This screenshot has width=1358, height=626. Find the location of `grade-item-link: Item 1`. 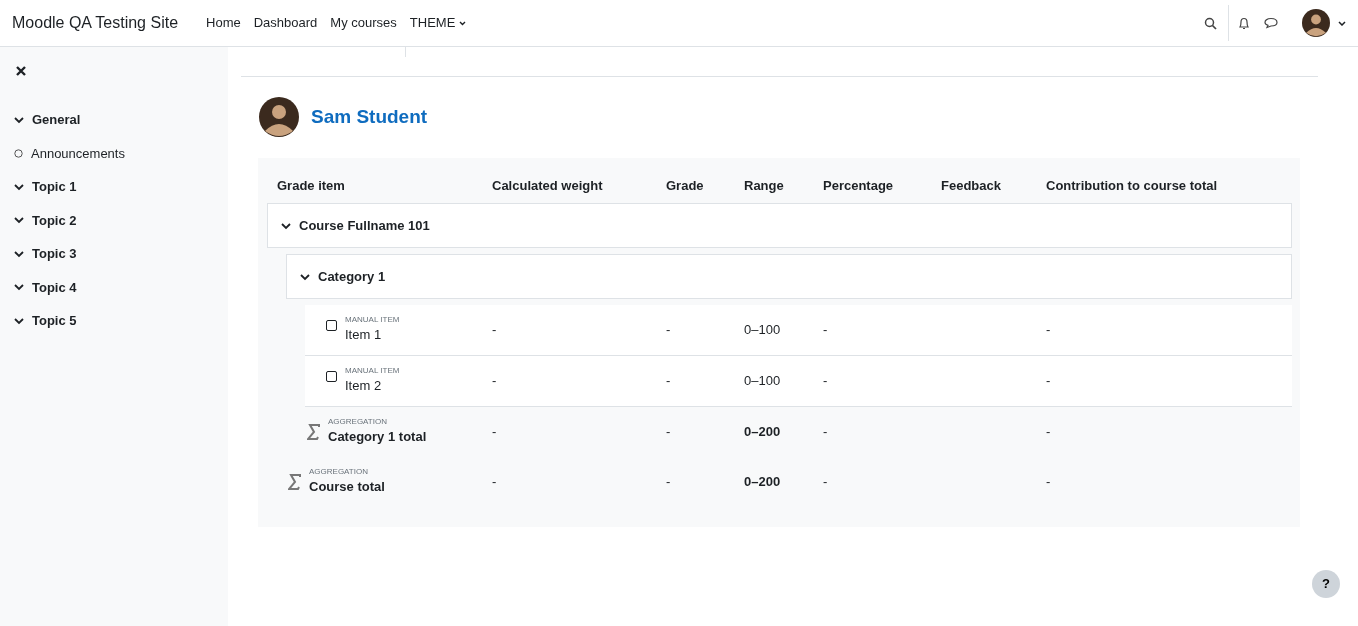

grade-item-link: Item 1 is located at coordinates (372, 334).